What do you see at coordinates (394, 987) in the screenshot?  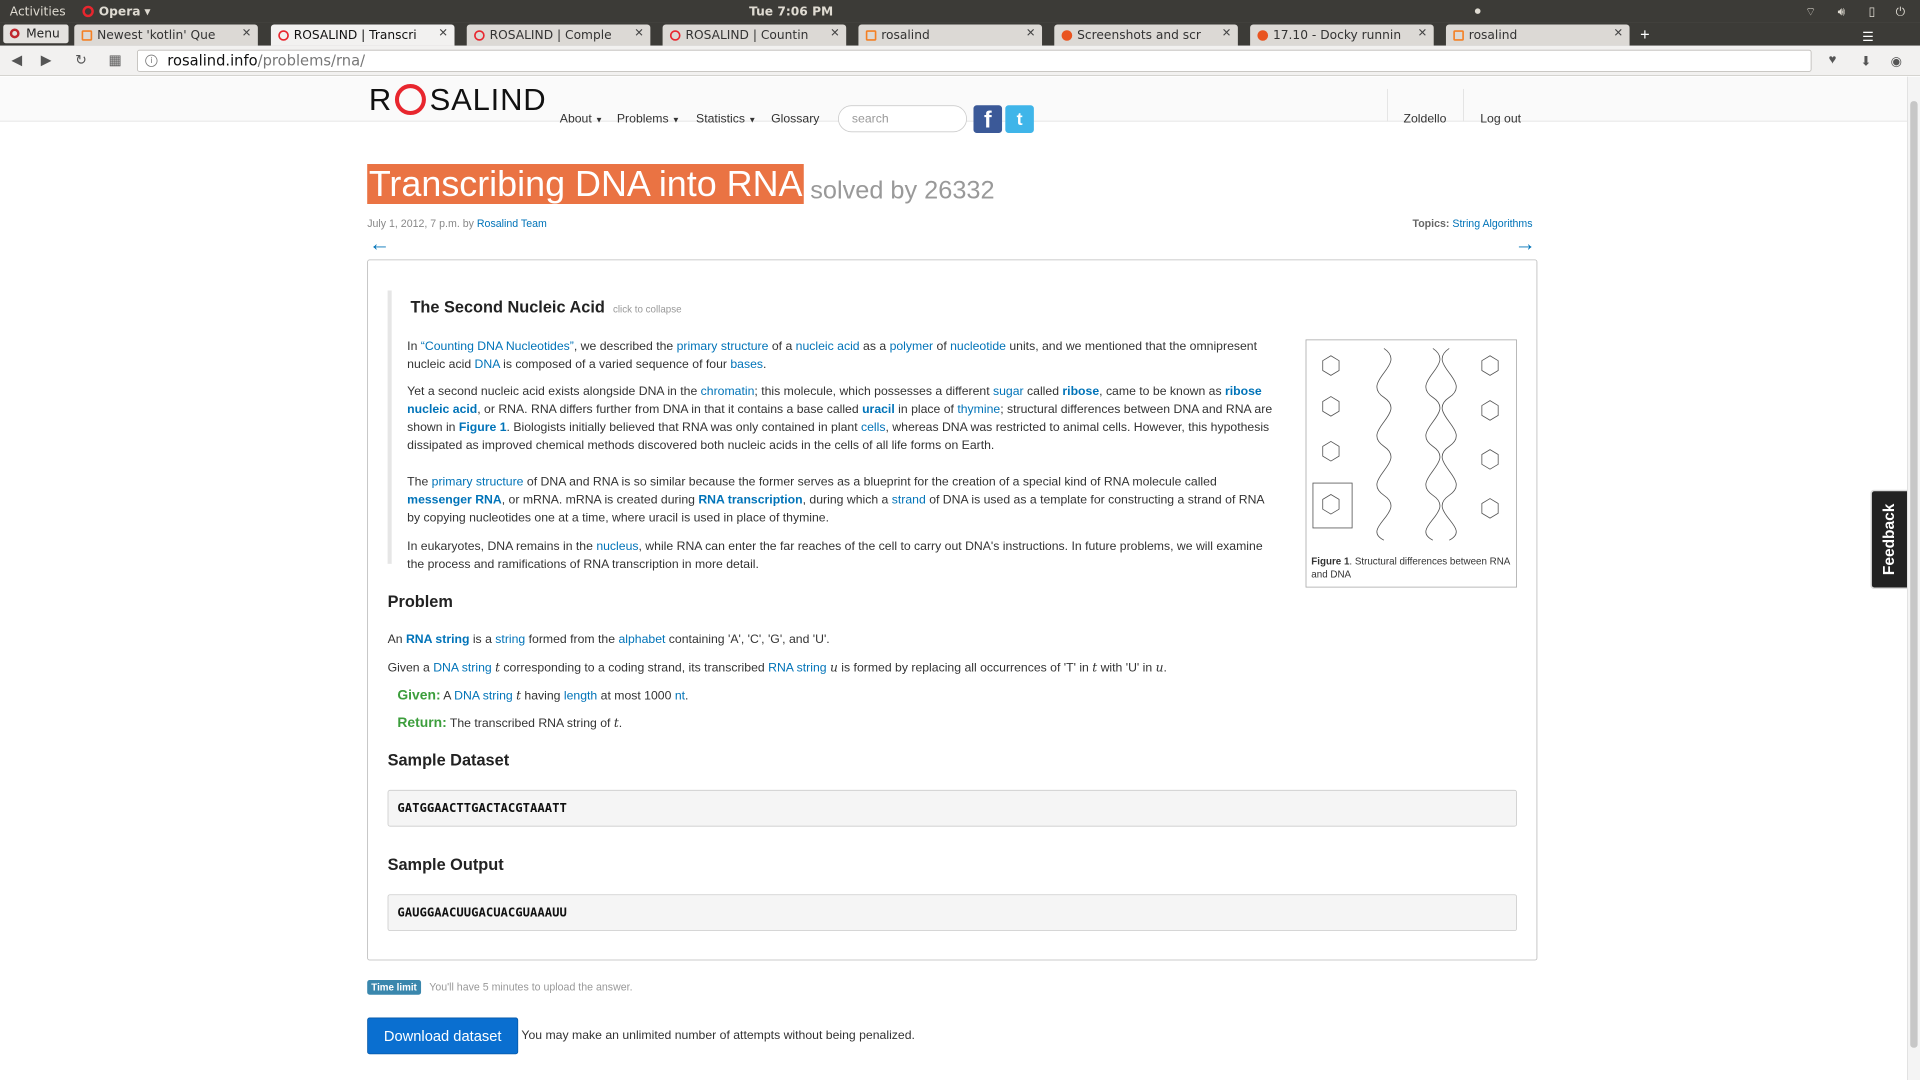 I see `time-limit-badge: Time limit` at bounding box center [394, 987].